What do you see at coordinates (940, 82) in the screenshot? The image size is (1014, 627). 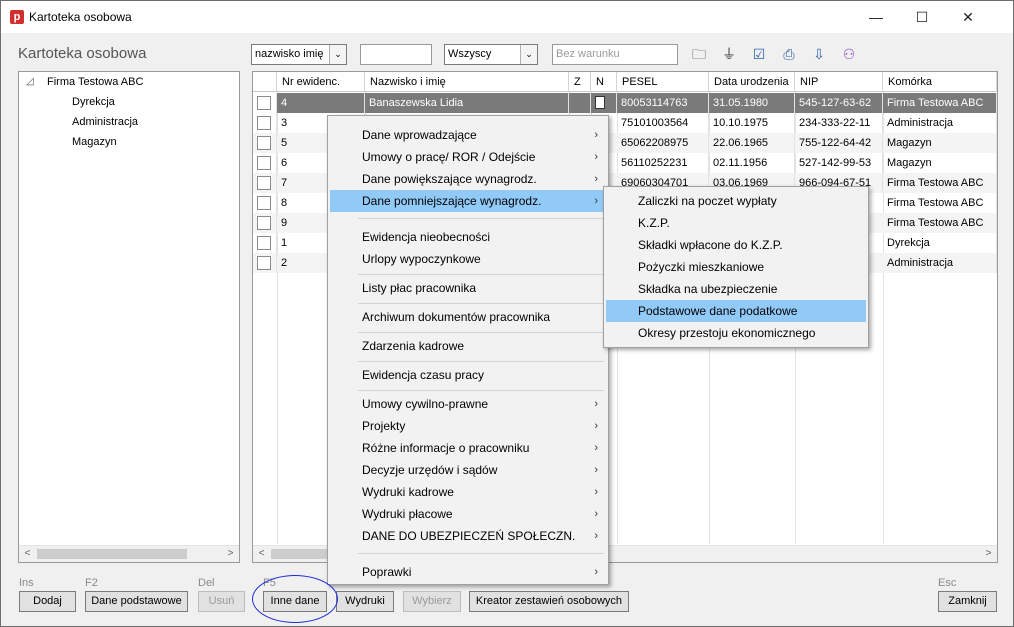 I see `column-header-unit: Komórka` at bounding box center [940, 82].